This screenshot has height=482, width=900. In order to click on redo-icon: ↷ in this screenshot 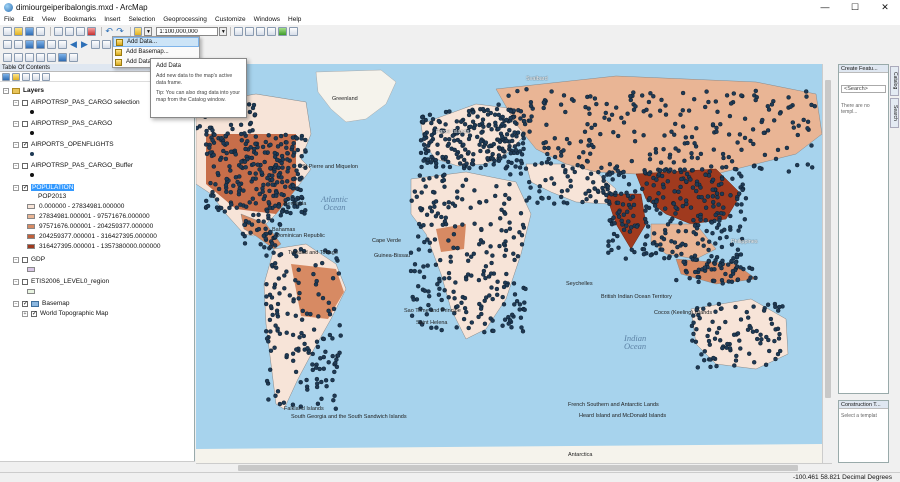, I will do `click(120, 31)`.